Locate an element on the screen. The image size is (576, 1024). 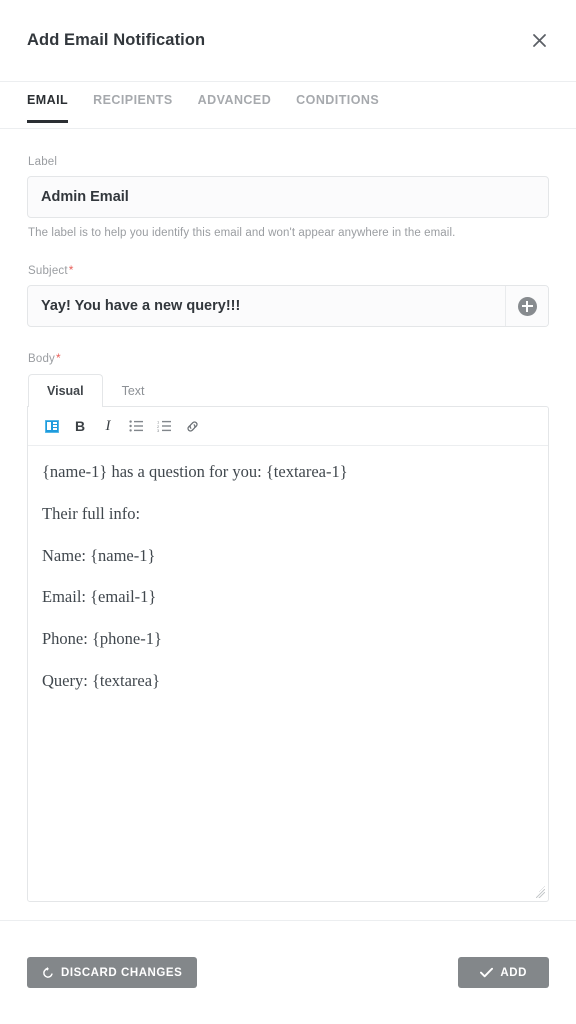
label-field-caption: Label is located at coordinates (43, 162).